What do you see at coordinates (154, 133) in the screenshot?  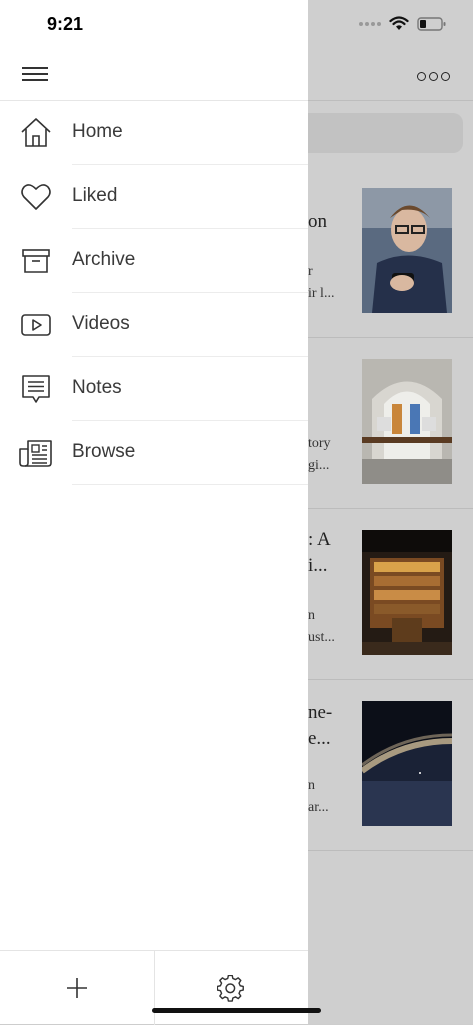 I see `drawer-item-home: Home` at bounding box center [154, 133].